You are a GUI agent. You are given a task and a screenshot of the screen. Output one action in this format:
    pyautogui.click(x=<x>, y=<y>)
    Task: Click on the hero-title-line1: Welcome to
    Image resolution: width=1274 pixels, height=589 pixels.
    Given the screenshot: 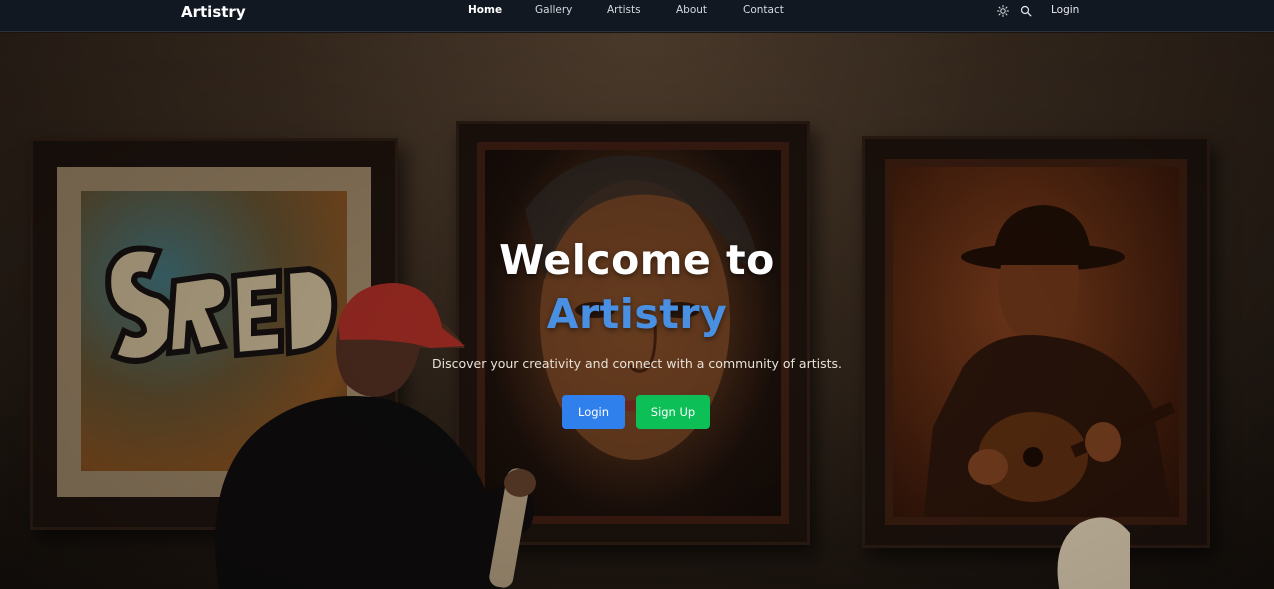 What is the action you would take?
    pyautogui.click(x=637, y=260)
    